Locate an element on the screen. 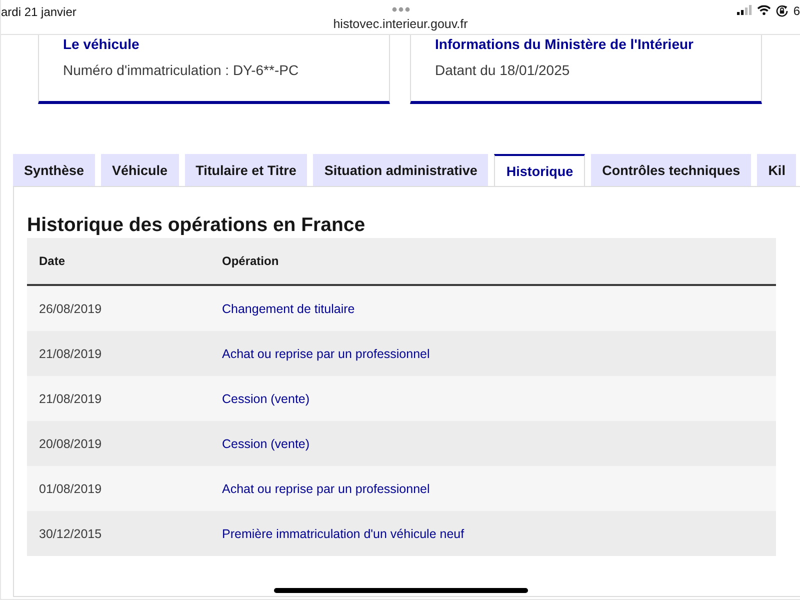 Image resolution: width=800 pixels, height=600 pixels. signal-icon is located at coordinates (744, 10).